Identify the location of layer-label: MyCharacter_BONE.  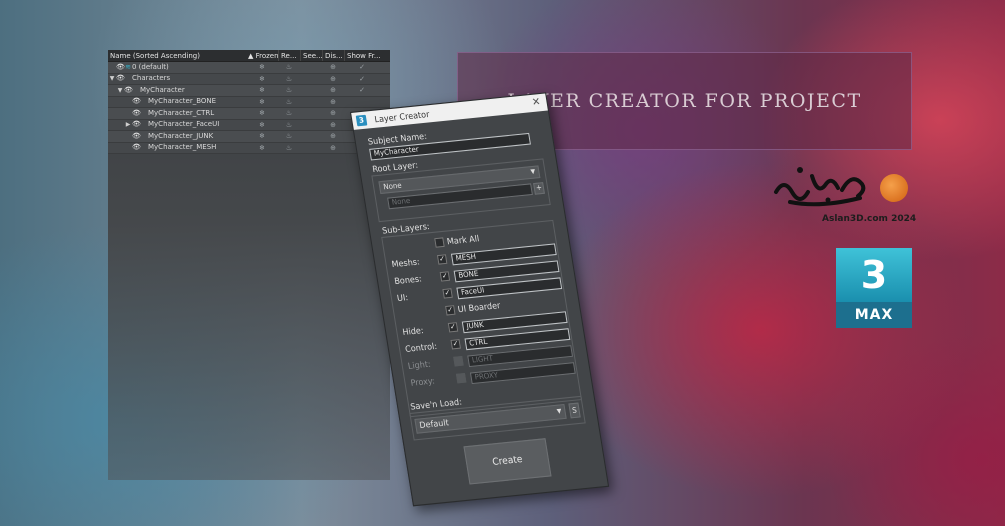
(182, 101).